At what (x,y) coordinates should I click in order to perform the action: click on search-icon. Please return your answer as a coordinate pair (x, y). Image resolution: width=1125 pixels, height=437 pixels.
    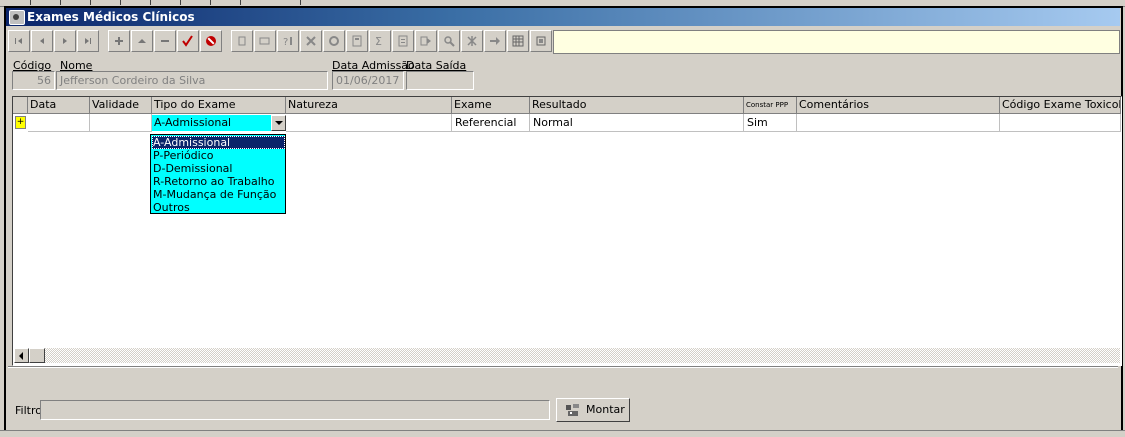
    Looking at the image, I should click on (449, 41).